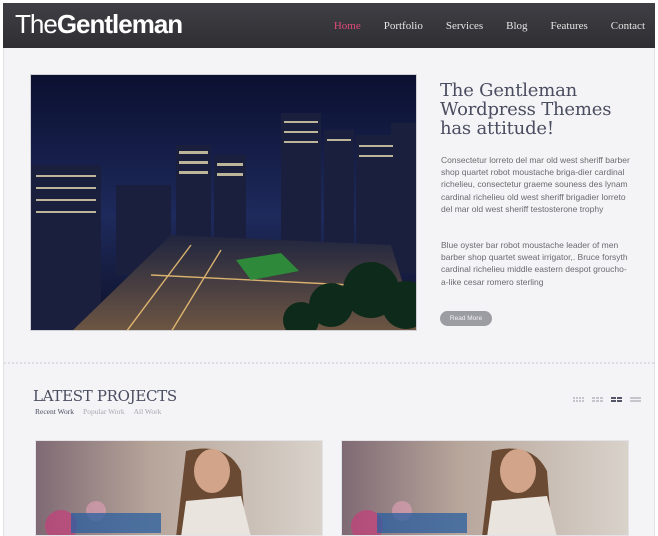 The height and width of the screenshot is (536, 658). I want to click on nav-item-blog: Blog, so click(516, 26).